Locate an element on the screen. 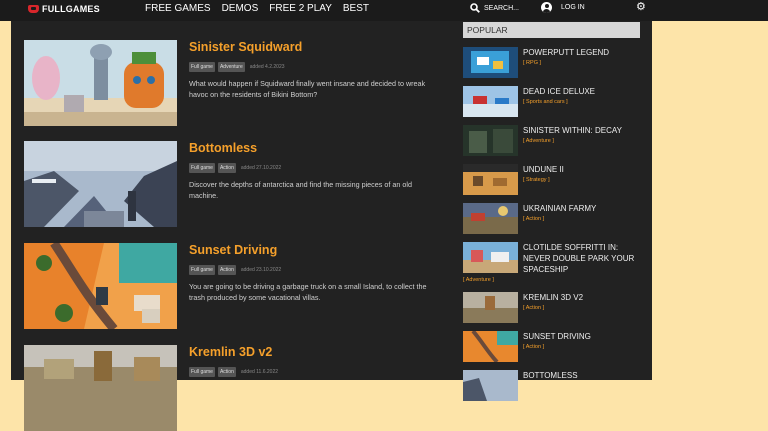 This screenshot has height=431, width=768. added-date: added 11.6.2022 is located at coordinates (259, 372).